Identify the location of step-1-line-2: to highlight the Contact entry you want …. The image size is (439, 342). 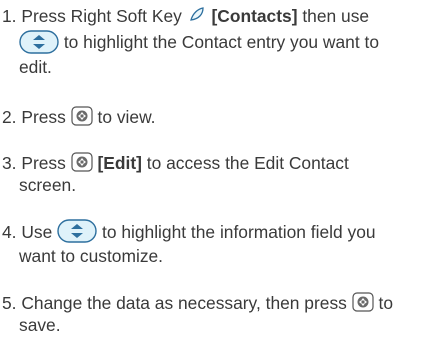
(219, 42).